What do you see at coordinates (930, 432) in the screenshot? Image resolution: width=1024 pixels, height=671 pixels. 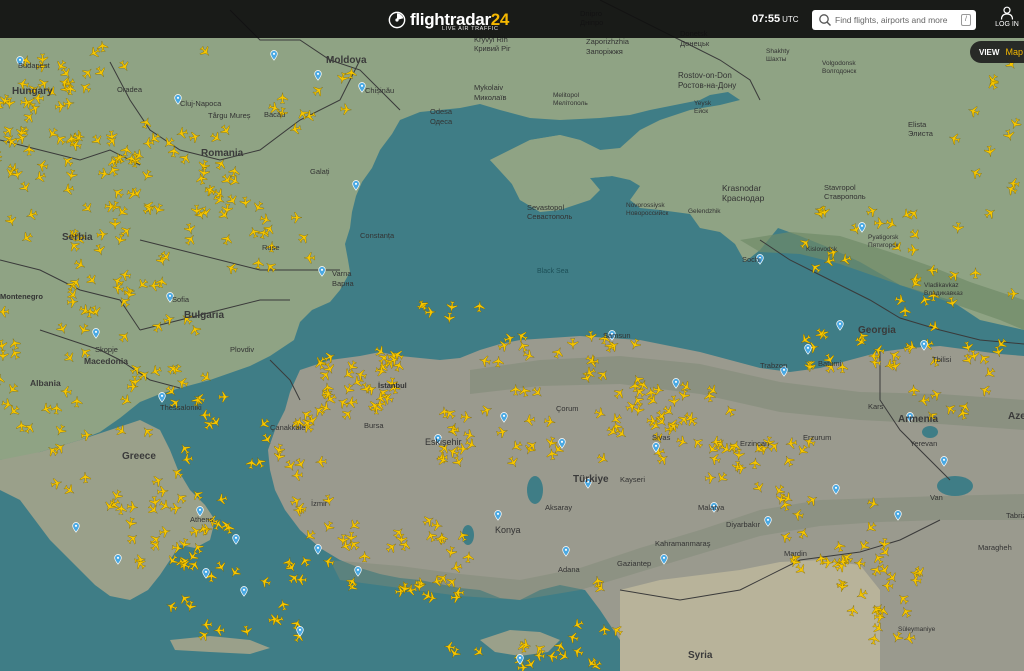 I see `lake-sevan` at bounding box center [930, 432].